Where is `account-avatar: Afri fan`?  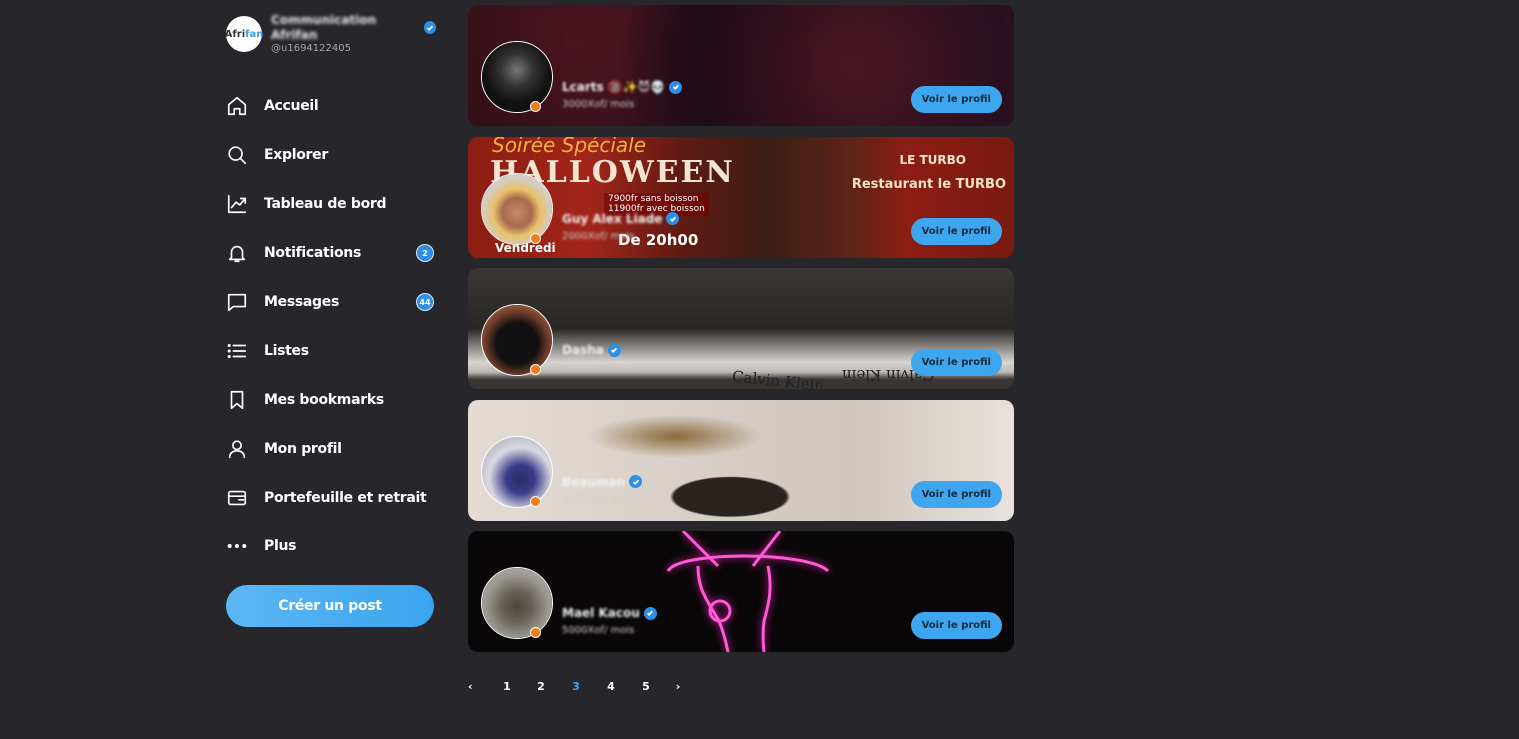
account-avatar: Afri fan is located at coordinates (244, 34).